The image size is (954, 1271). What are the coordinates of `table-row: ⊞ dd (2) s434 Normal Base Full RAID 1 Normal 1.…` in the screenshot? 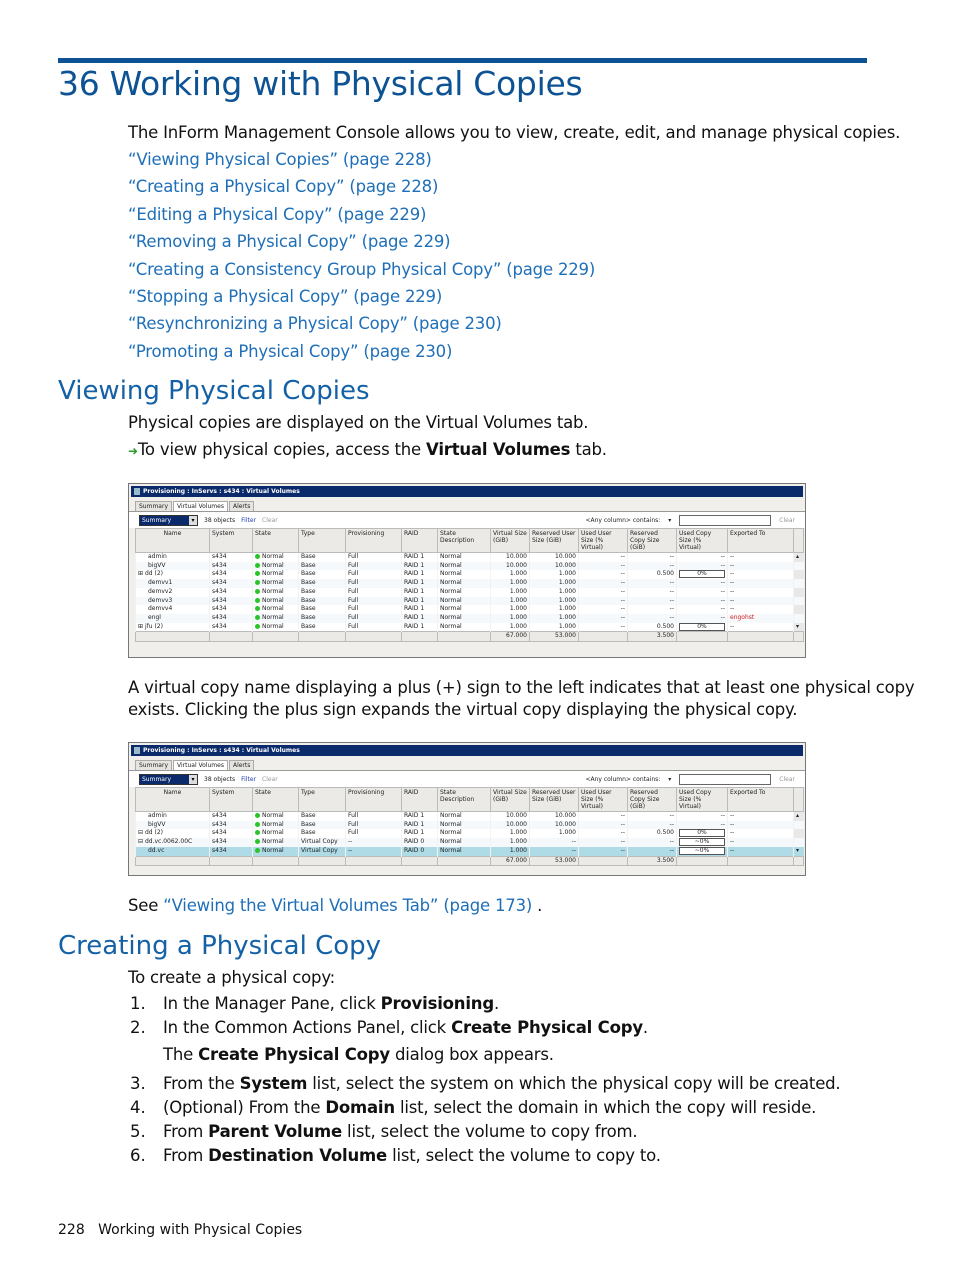 It's located at (469, 575).